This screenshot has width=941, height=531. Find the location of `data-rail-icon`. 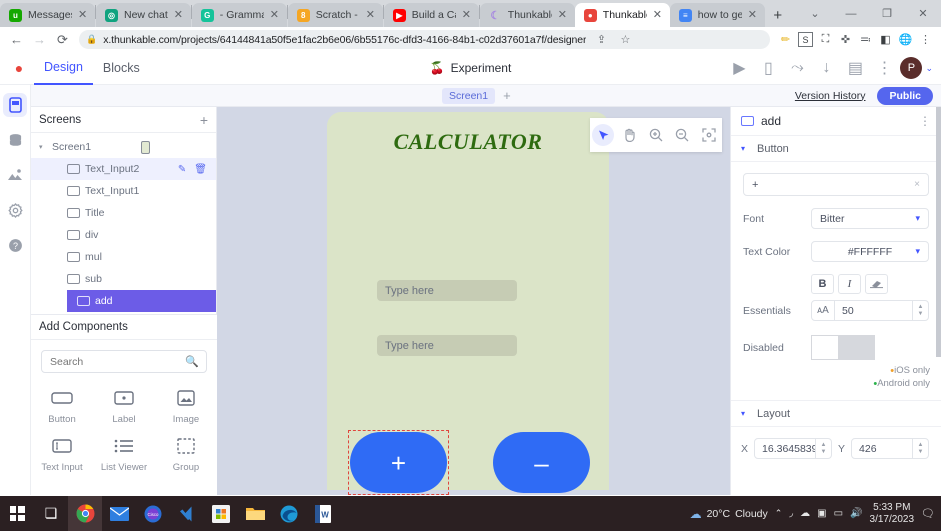

data-rail-icon is located at coordinates (15, 140).